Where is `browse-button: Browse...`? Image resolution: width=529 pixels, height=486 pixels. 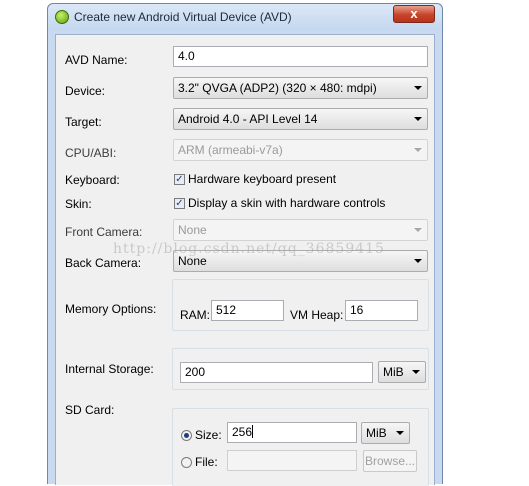
browse-button: Browse... is located at coordinates (390, 461).